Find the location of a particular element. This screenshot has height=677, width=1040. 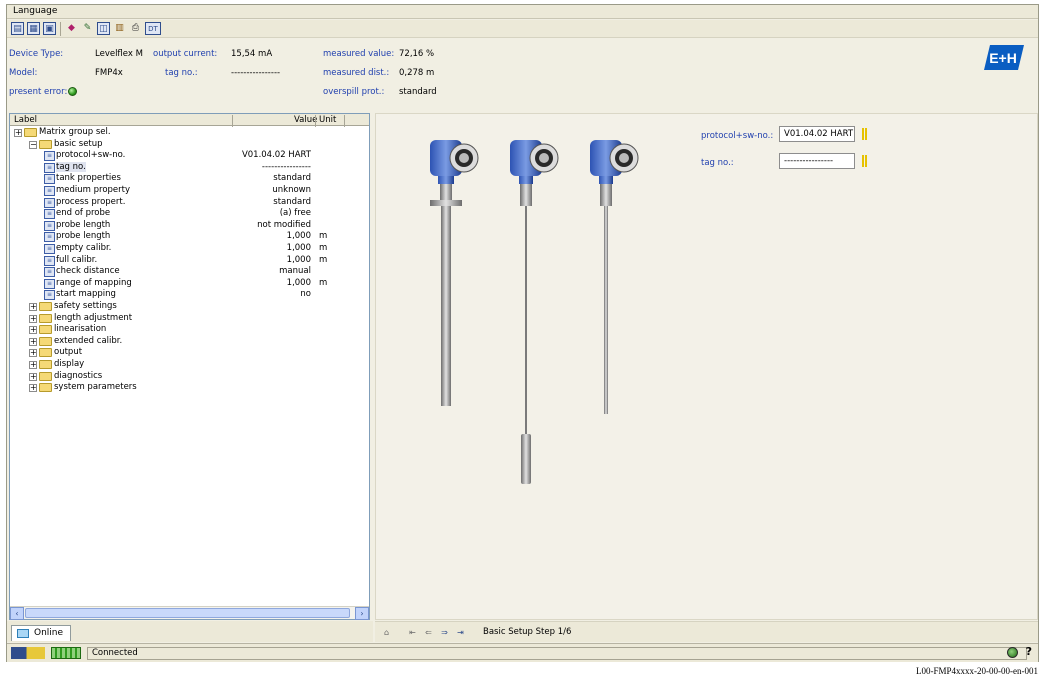

online-globe-icon is located at coordinates (1012, 652).